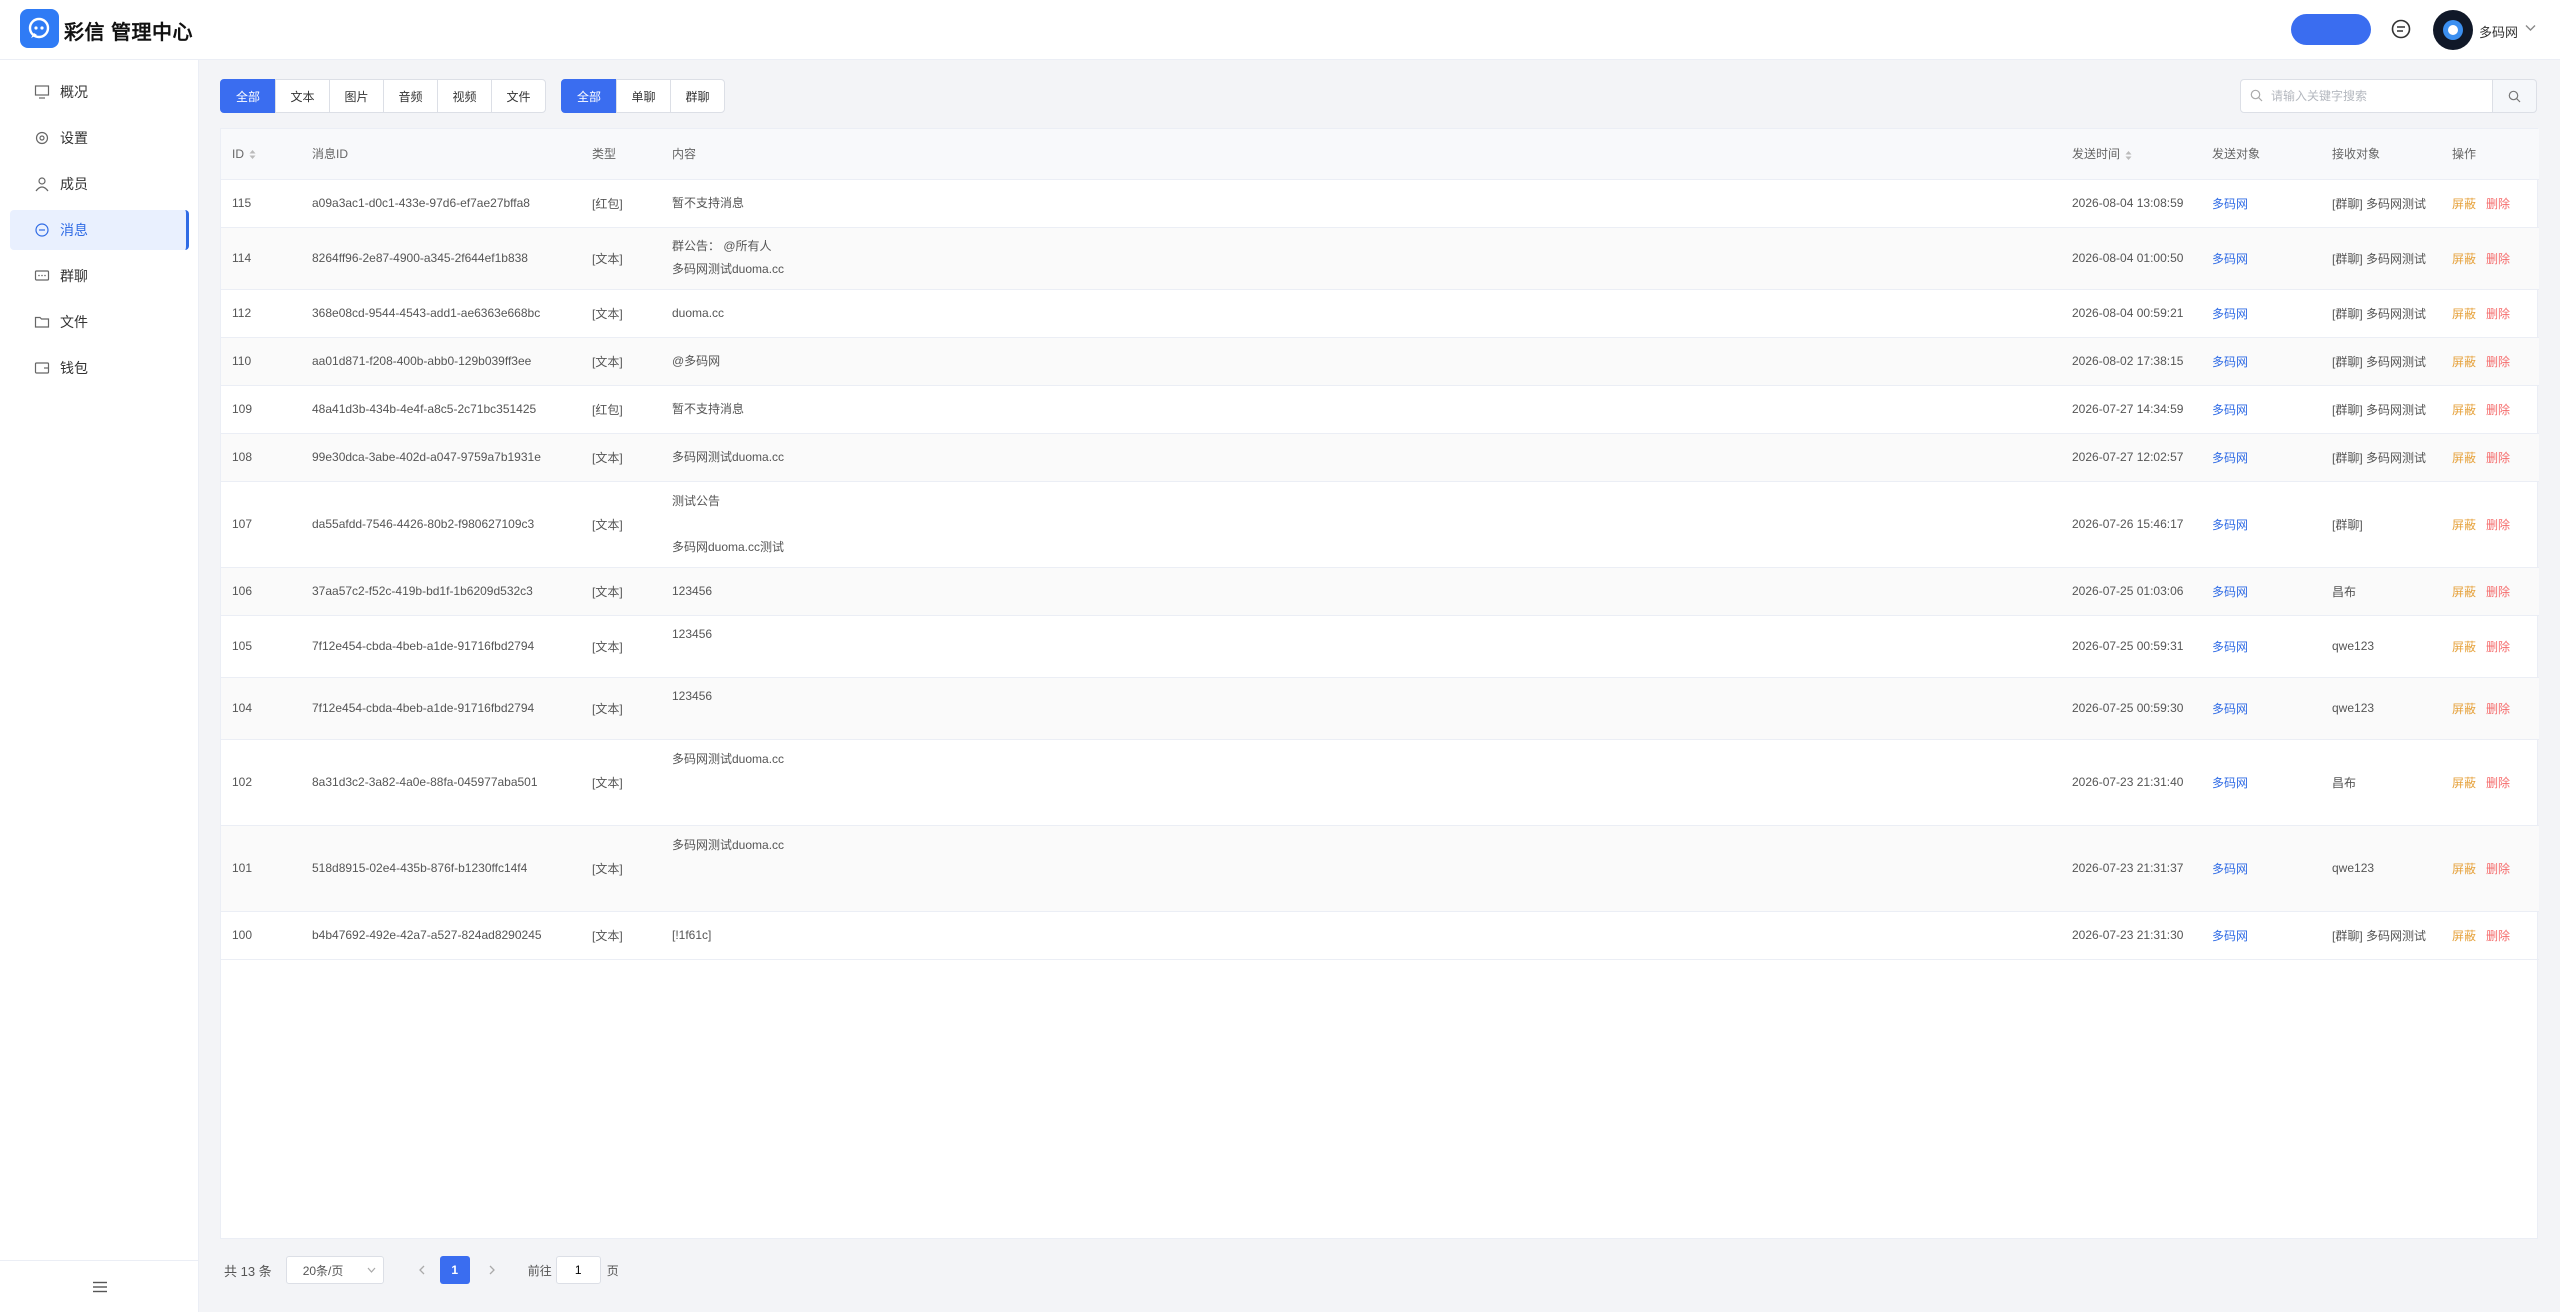 The width and height of the screenshot is (2560, 1312). Describe the element at coordinates (99, 322) in the screenshot. I see `sidebar-item-files: 文件` at that location.